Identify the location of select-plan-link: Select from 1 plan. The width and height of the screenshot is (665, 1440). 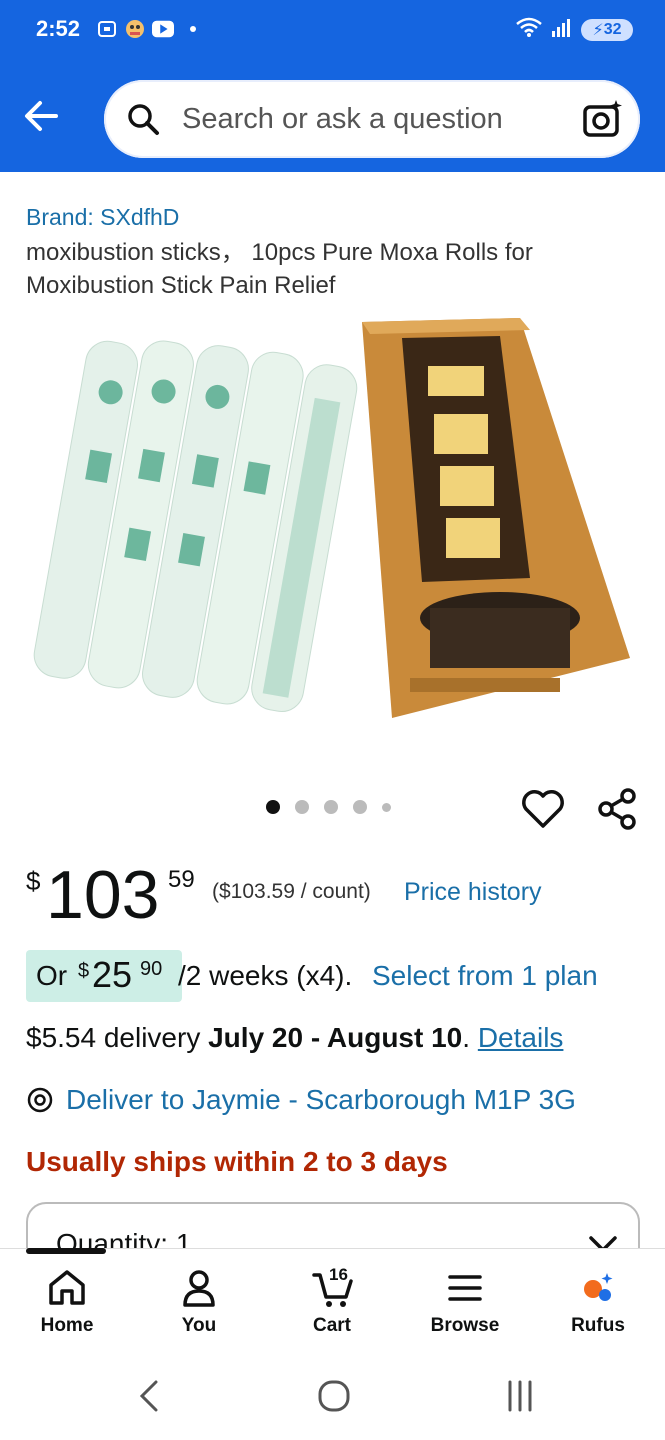
(485, 976).